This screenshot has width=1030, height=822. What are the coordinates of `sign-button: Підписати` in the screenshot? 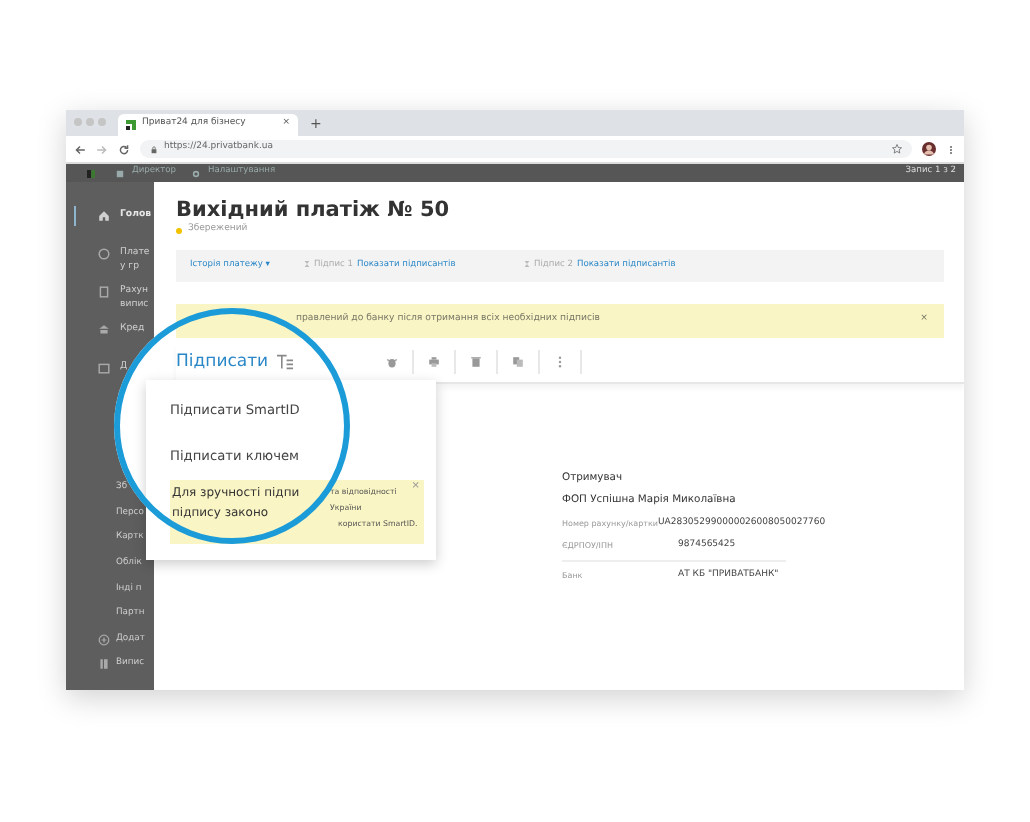 It's located at (222, 362).